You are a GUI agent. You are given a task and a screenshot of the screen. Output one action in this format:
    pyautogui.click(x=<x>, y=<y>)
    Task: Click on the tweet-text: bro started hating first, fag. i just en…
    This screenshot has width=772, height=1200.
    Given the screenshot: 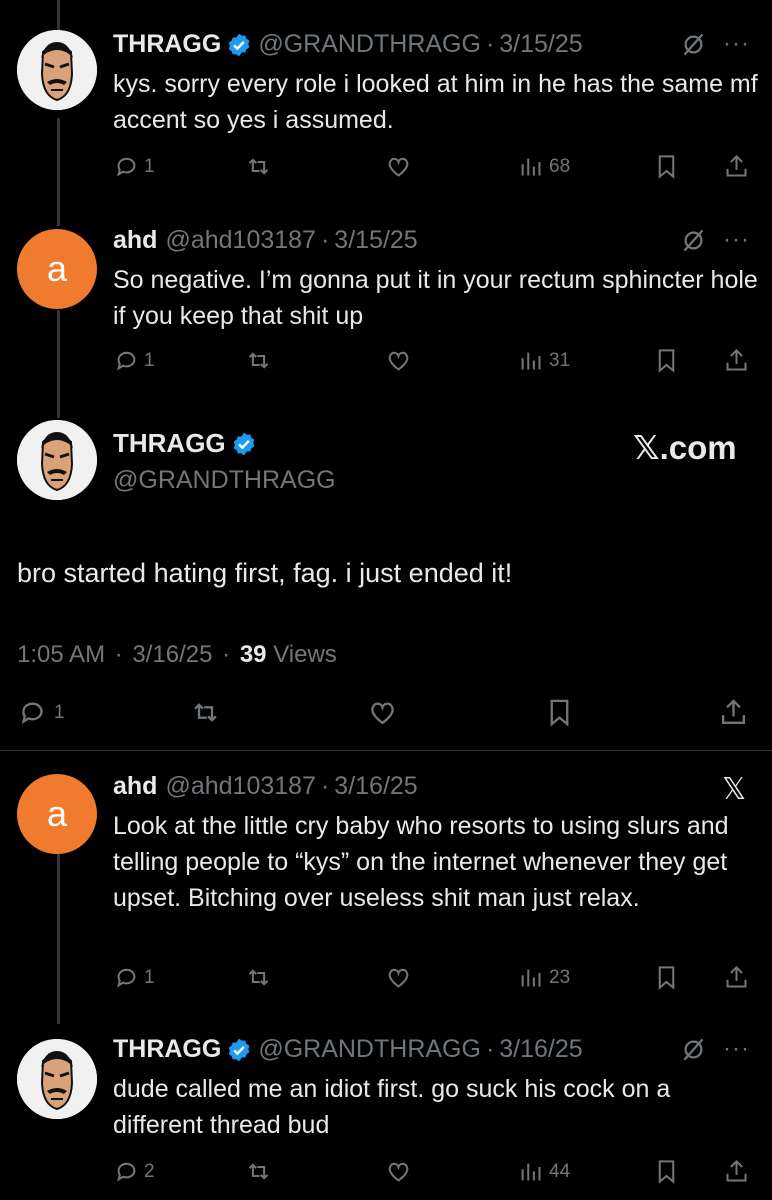 What is the action you would take?
    pyautogui.click(x=265, y=573)
    